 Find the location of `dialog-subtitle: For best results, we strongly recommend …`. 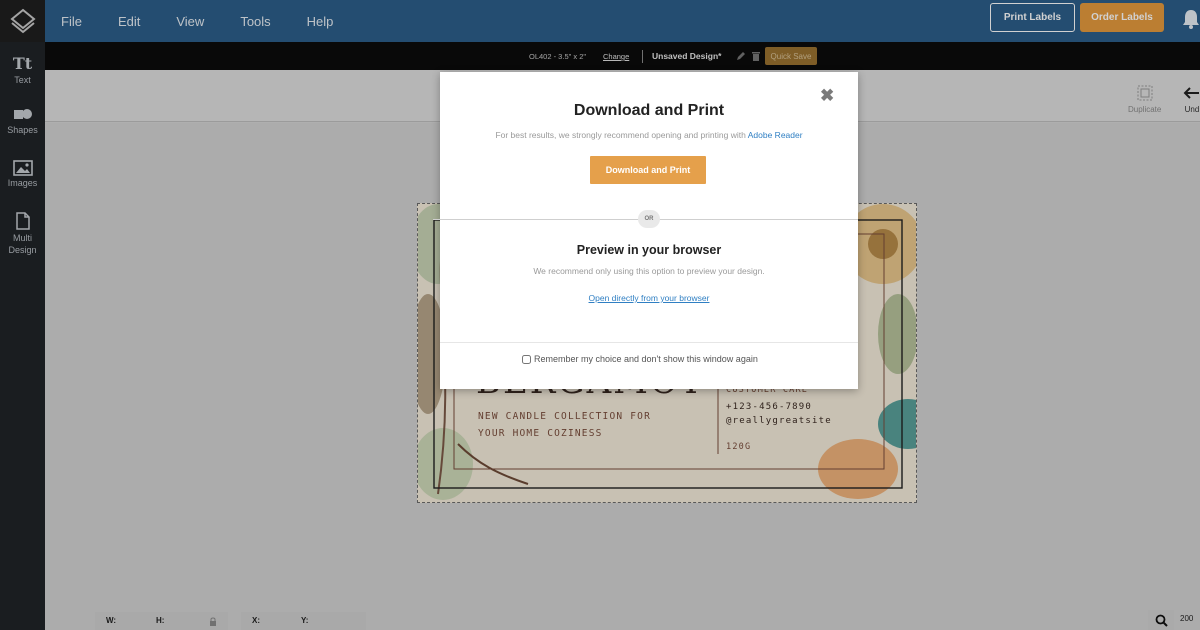

dialog-subtitle: For best results, we strongly recommend … is located at coordinates (649, 135).